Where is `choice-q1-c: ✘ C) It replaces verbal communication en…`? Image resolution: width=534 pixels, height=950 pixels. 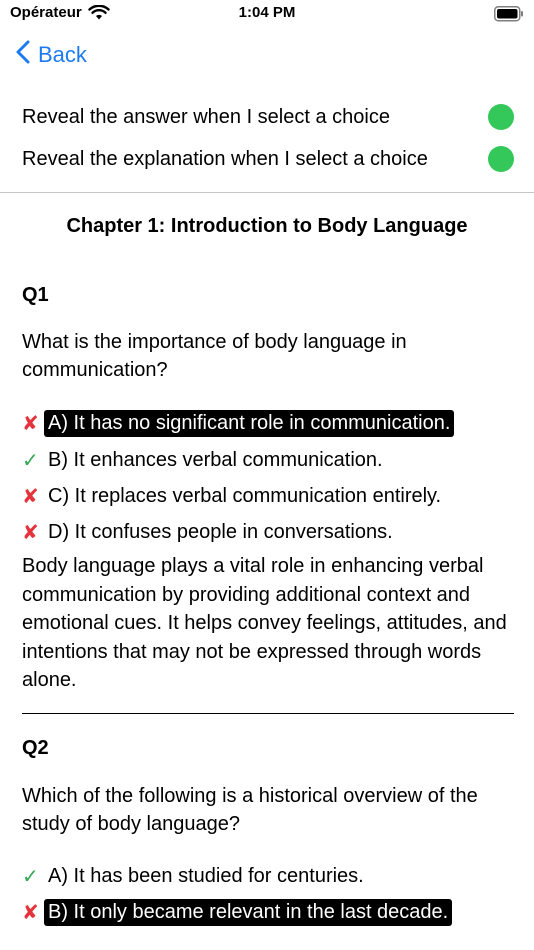
choice-q1-c: ✘ C) It replaces verbal communication en… is located at coordinates (233, 496).